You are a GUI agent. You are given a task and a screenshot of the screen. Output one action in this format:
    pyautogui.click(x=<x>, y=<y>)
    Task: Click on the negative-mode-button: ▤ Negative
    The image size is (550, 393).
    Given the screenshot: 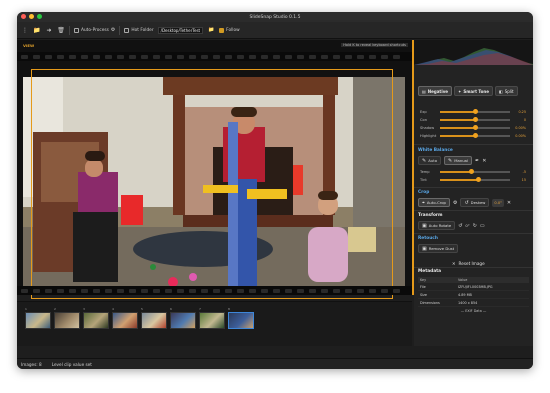 What is the action you would take?
    pyautogui.click(x=435, y=91)
    